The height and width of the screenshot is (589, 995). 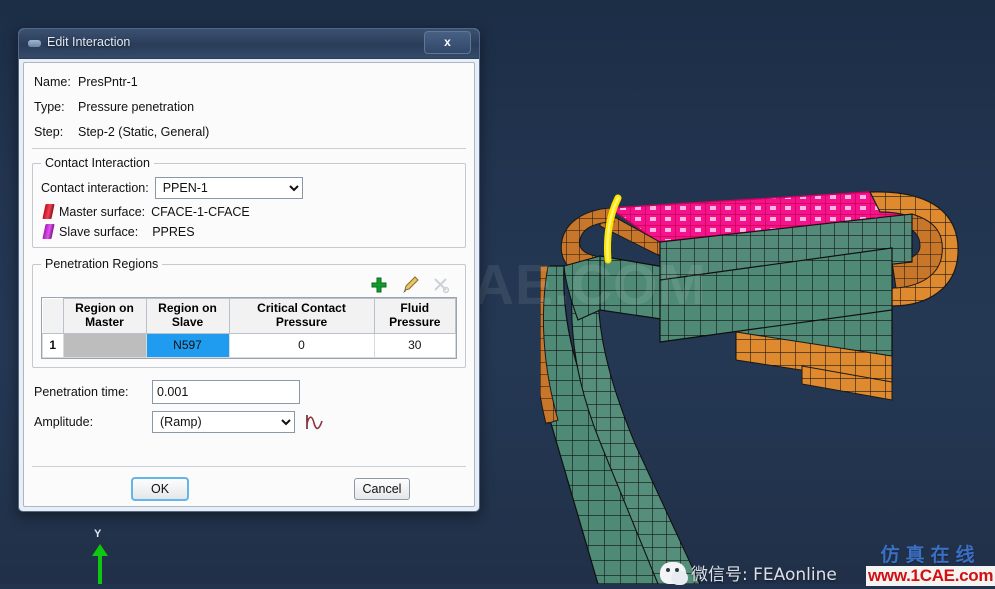 I want to click on cancel-button: Cancel, so click(x=382, y=489).